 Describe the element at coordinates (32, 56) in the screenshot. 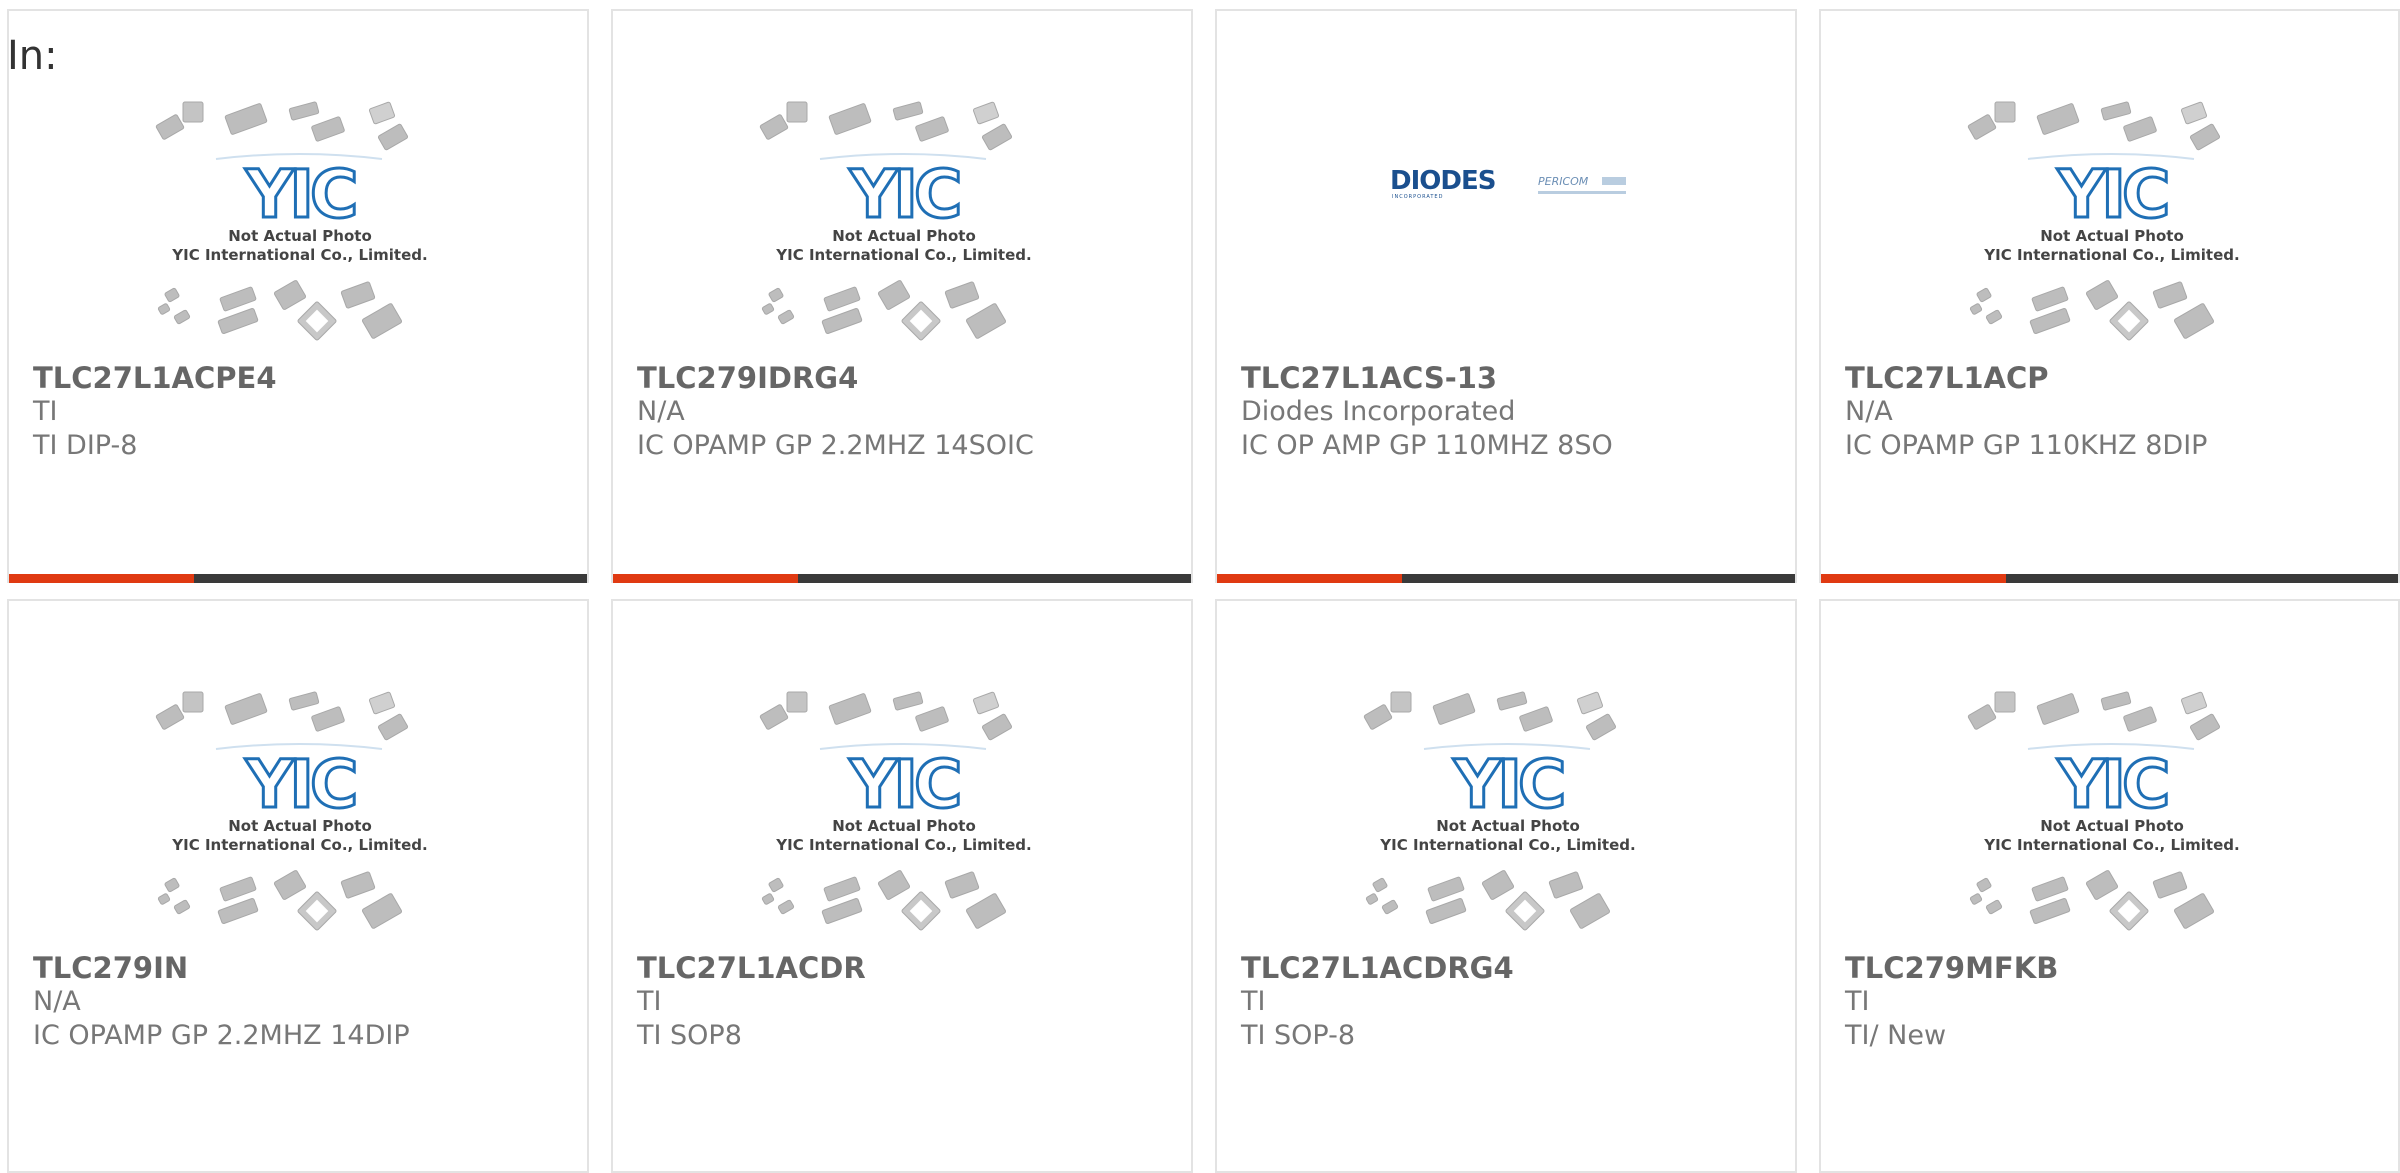

I see `page-heading: In:` at that location.